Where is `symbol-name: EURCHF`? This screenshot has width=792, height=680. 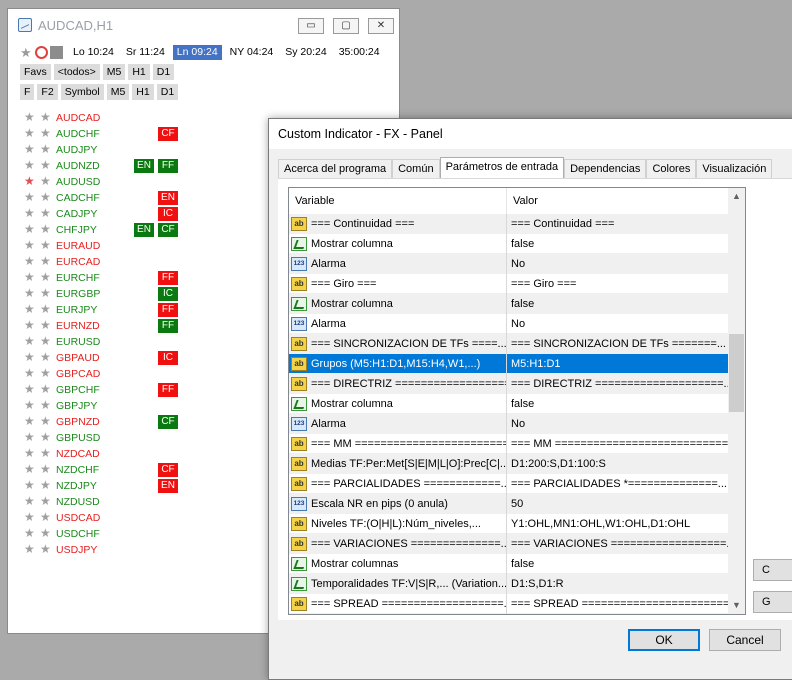
symbol-name: EURCHF is located at coordinates (78, 278).